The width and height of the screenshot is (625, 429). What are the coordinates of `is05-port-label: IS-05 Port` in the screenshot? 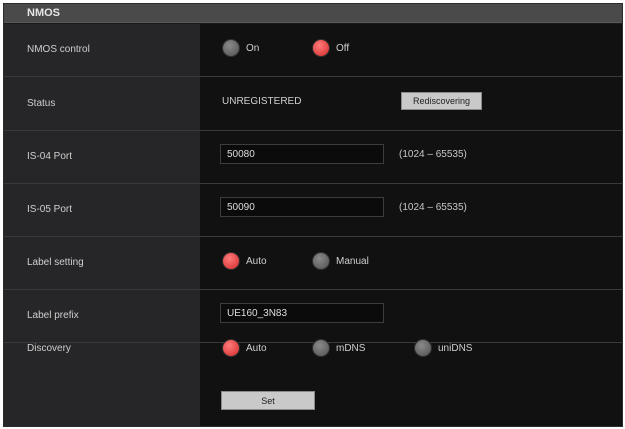 It's located at (50, 209).